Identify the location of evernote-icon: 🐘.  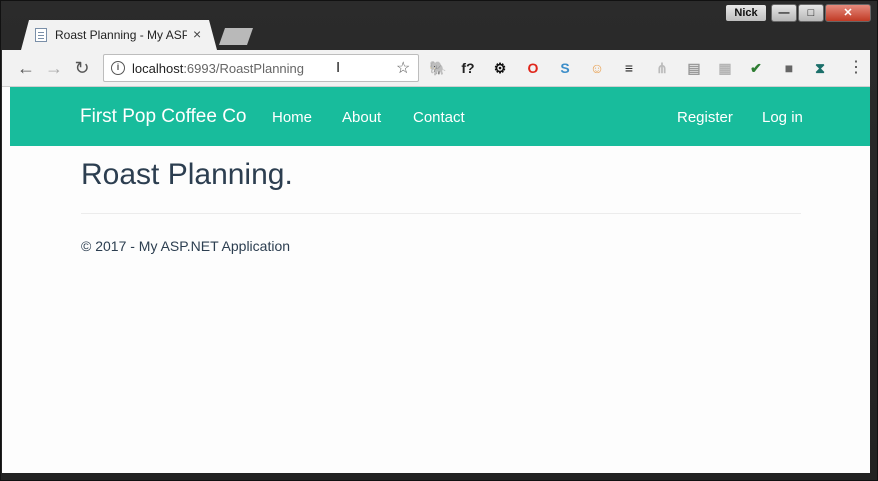
(437, 68).